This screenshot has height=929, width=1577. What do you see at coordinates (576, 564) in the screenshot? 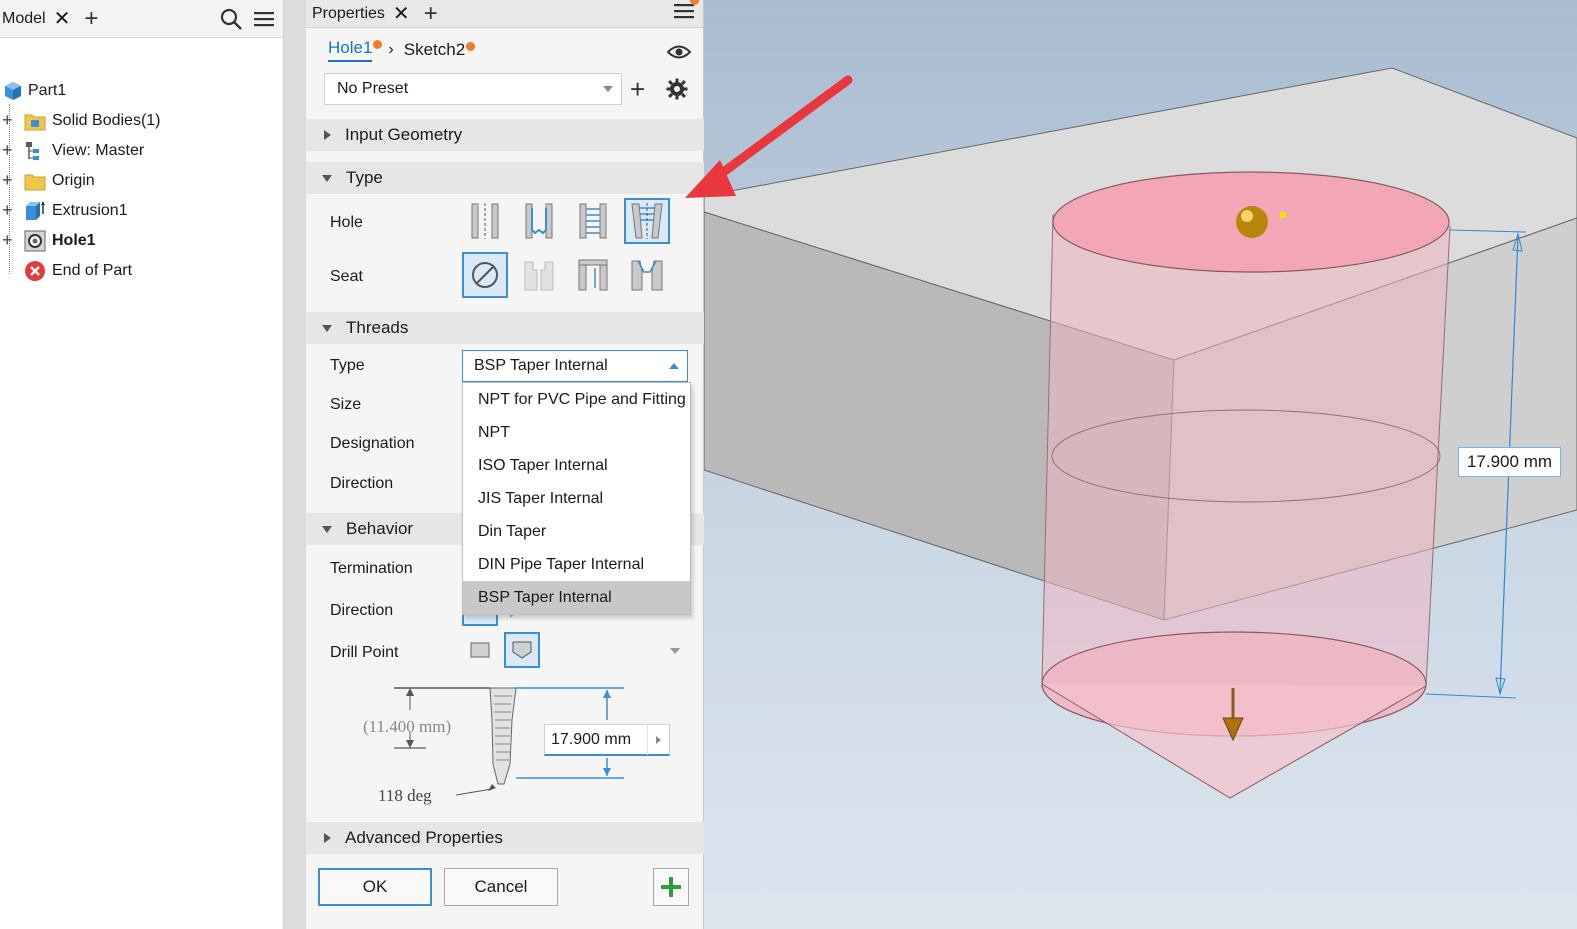
I see `thread-option: DIN Pipe Taper Internal` at bounding box center [576, 564].